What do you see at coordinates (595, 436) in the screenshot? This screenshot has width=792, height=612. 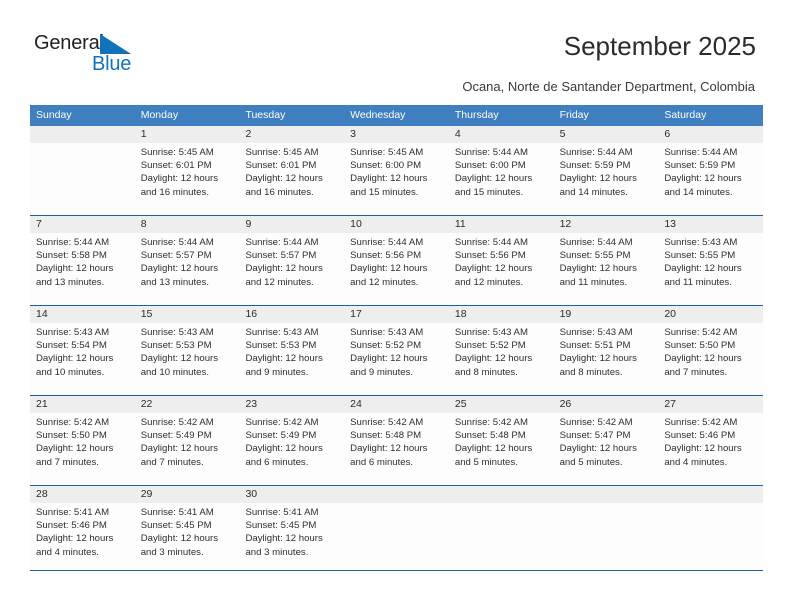 I see `sunset-text: Sunset: 5:47 PM` at bounding box center [595, 436].